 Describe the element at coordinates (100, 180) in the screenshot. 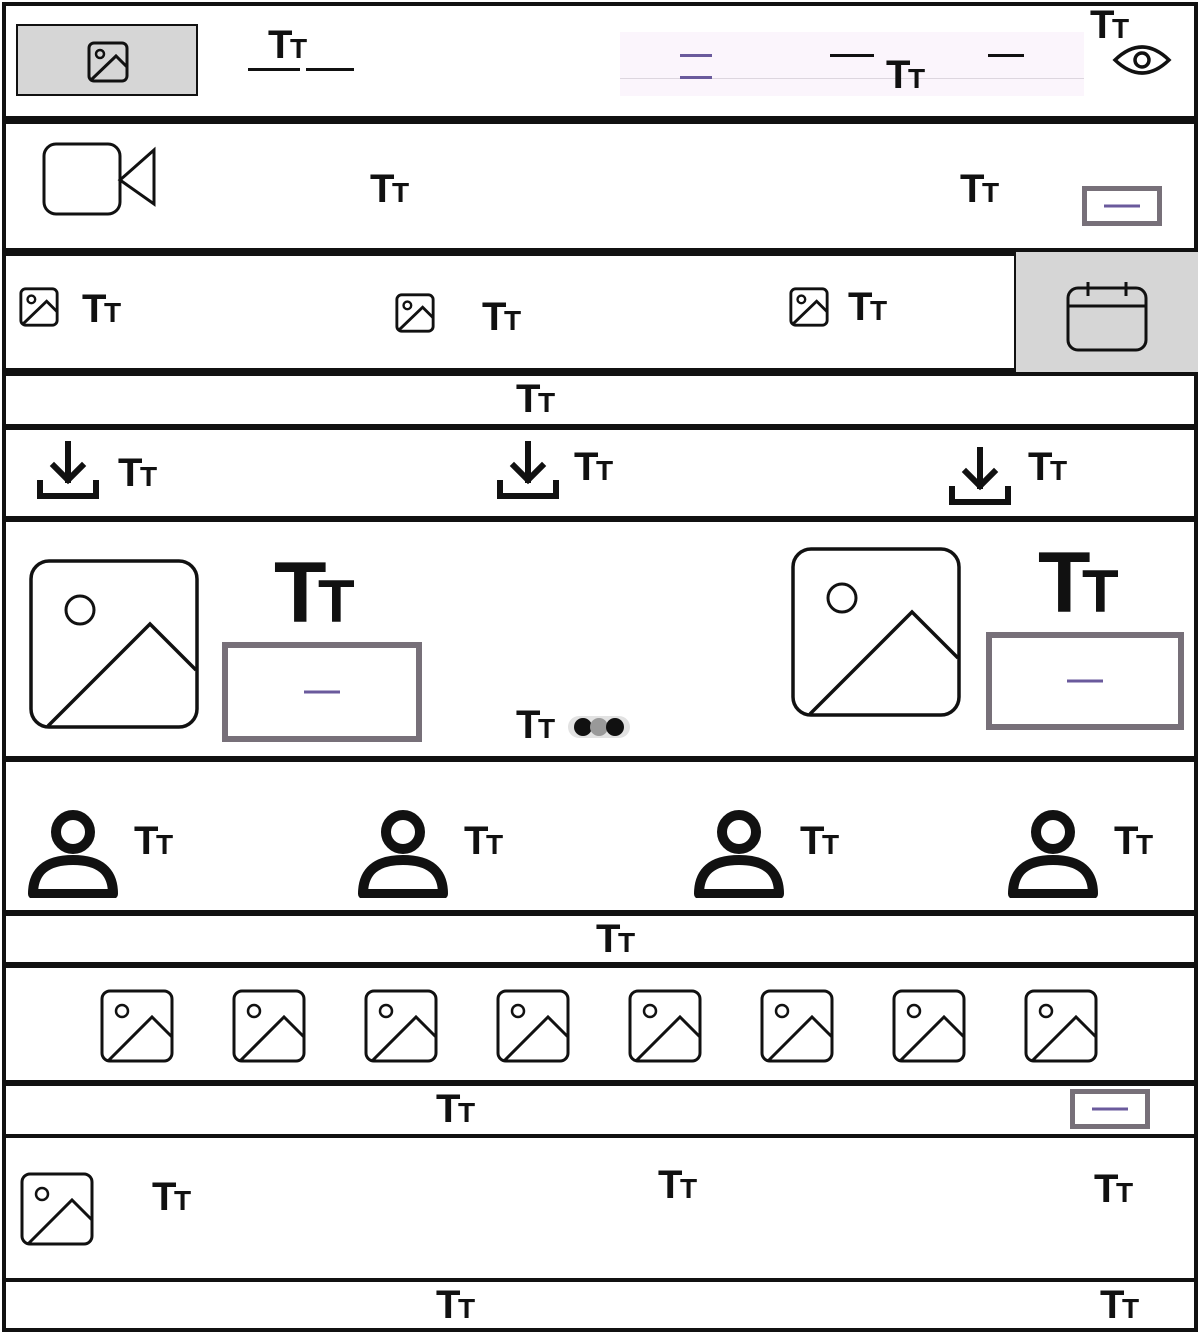

I see `video-camera-icon` at that location.